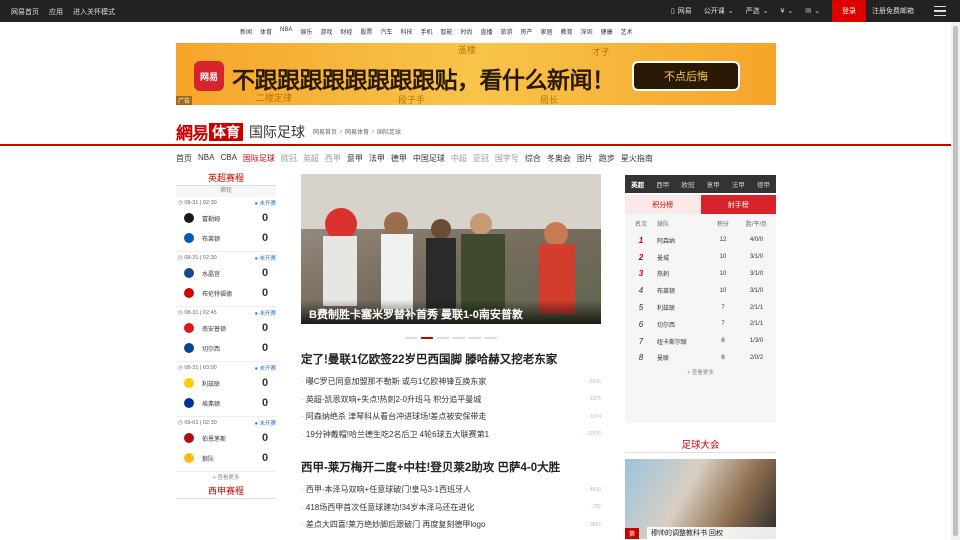  I want to click on news-item-title: 差点大四喜!莱万绝妙脚后跟破门 再度复刻德甲logo, so click(393, 524).